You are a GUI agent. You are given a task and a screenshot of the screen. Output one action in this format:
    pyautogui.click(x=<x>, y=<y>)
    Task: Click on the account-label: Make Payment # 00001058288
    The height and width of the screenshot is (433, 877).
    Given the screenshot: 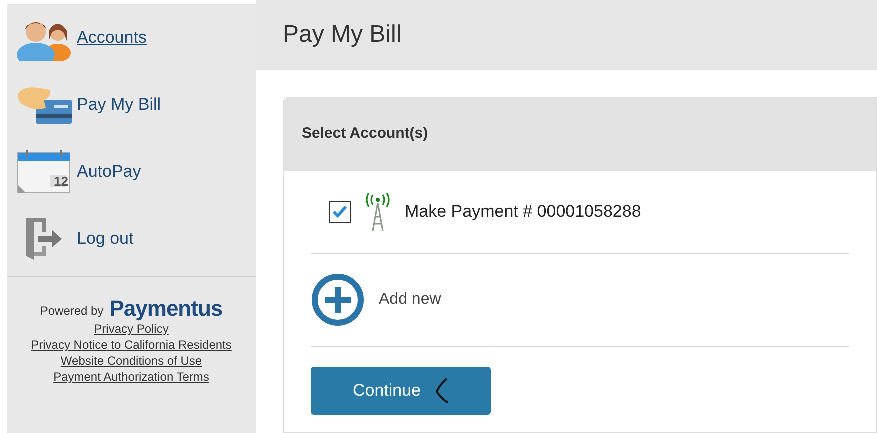 What is the action you would take?
    pyautogui.click(x=523, y=212)
    